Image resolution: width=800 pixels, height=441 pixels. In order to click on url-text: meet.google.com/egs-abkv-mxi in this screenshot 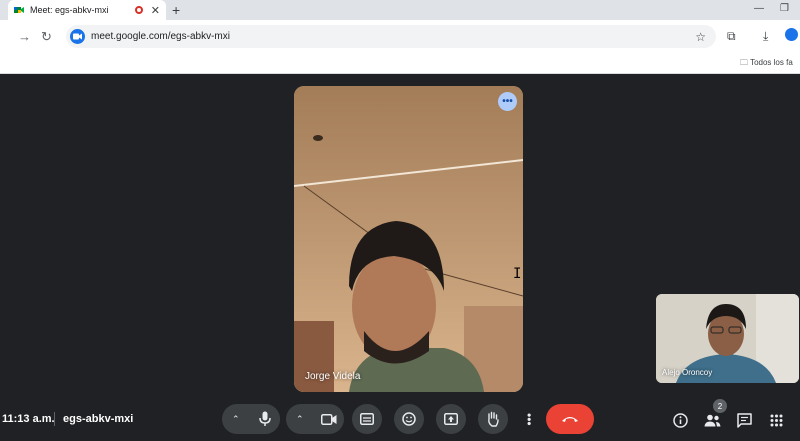, I will do `click(160, 36)`.